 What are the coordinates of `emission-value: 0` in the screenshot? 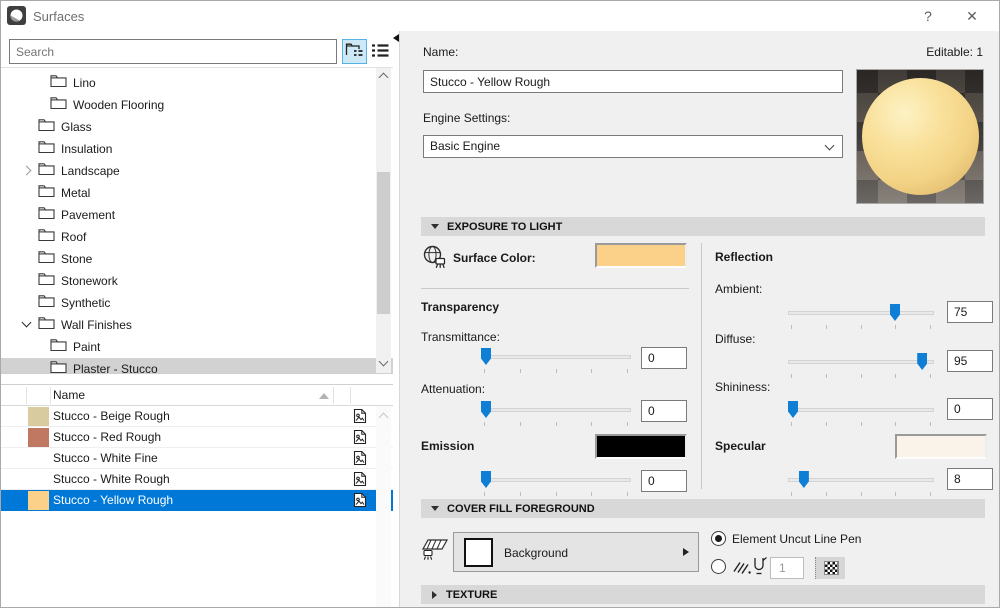 It's located at (664, 481).